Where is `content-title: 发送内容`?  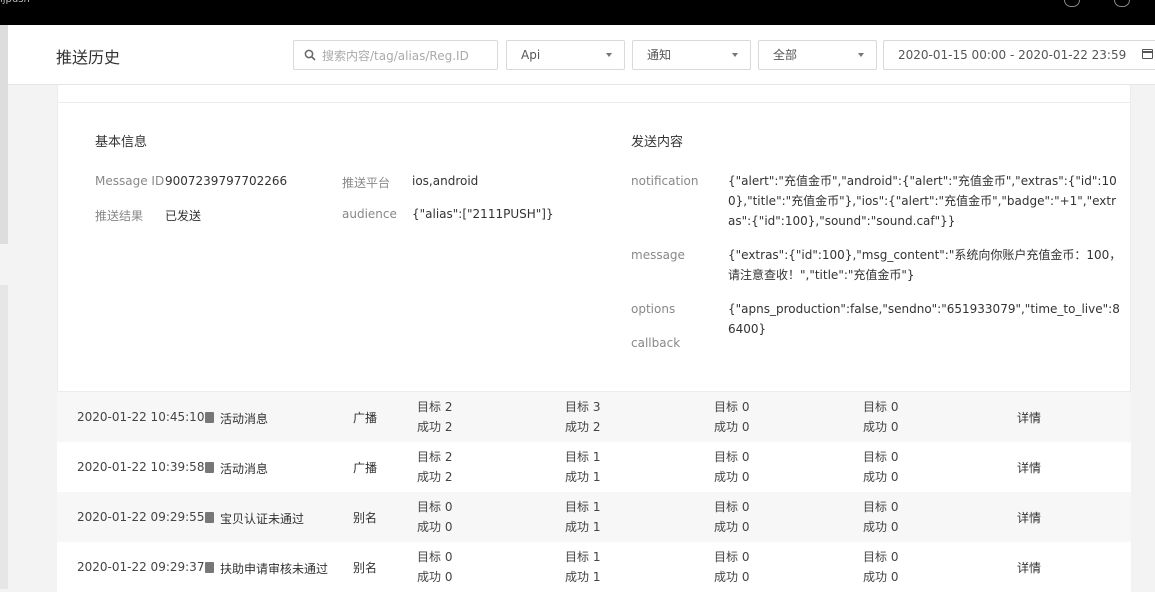
content-title: 发送内容 is located at coordinates (657, 142).